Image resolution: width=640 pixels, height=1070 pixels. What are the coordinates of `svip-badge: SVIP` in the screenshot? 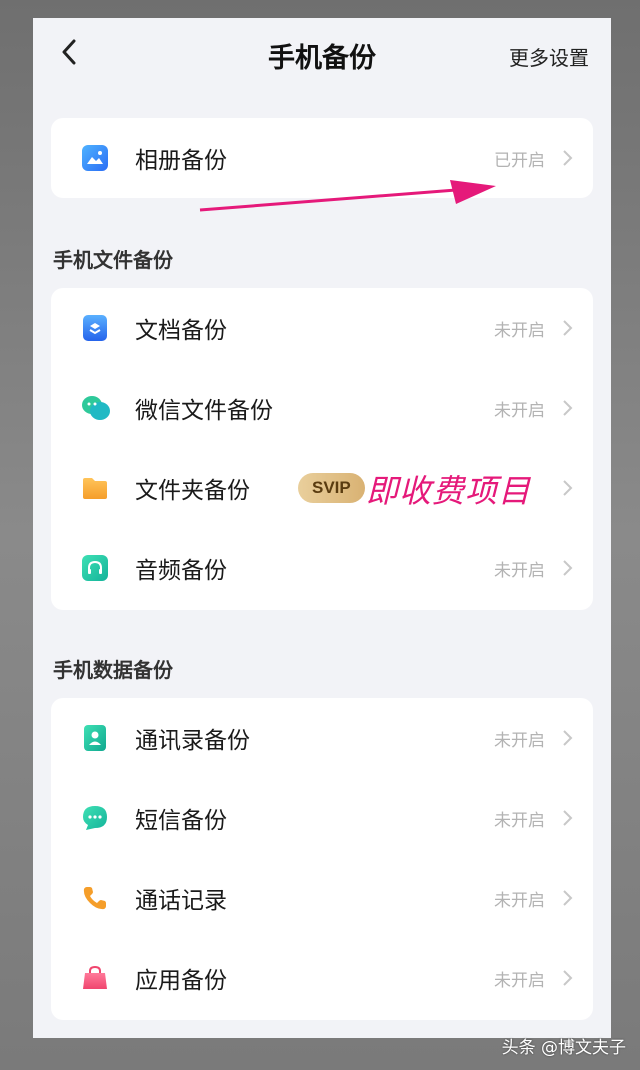 It's located at (331, 488).